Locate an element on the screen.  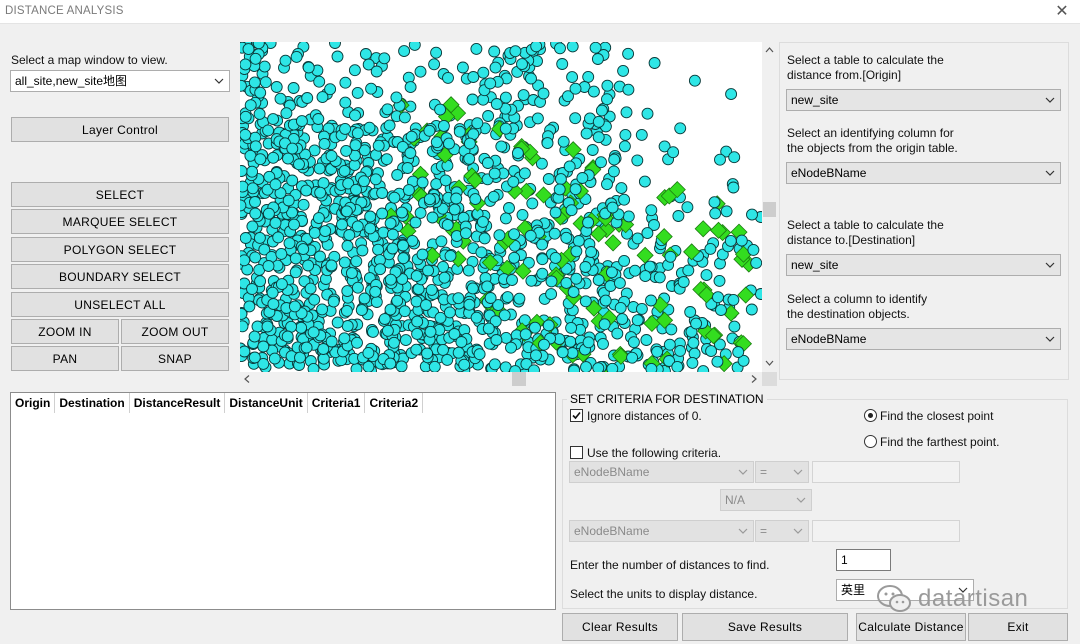
boundary-select-button: BOUNDARY SELECT is located at coordinates (120, 276).